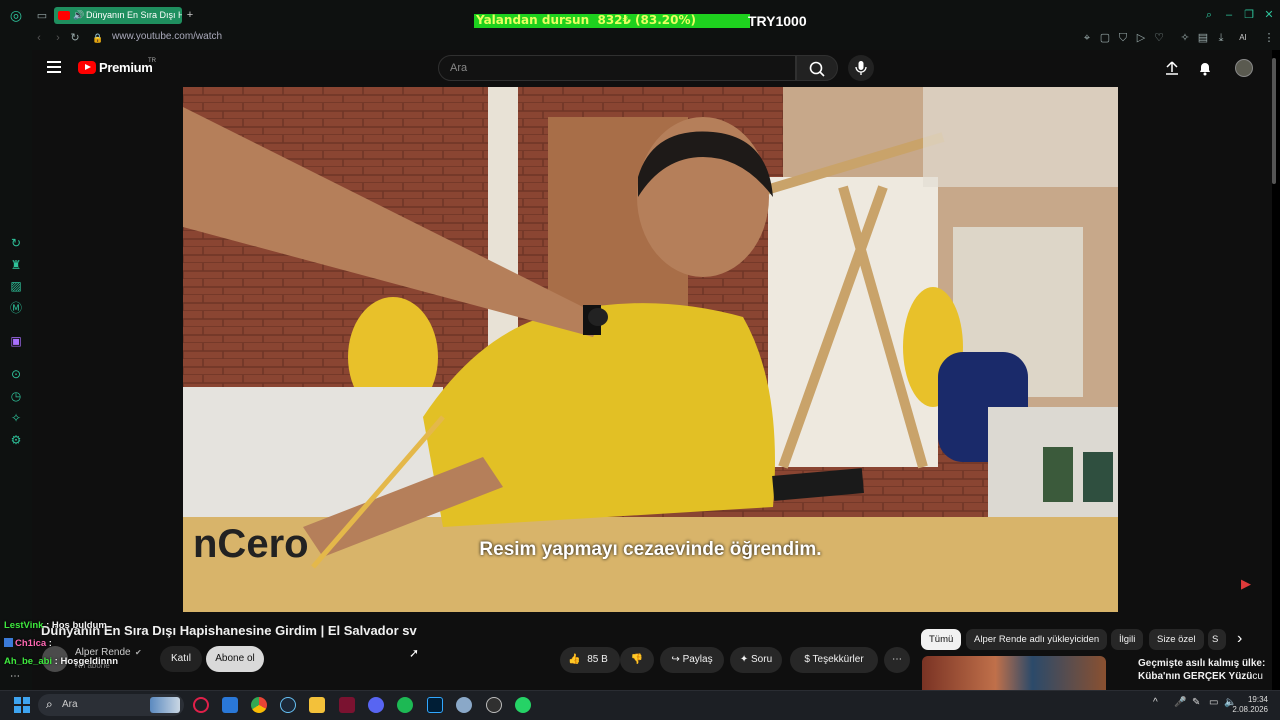 The height and width of the screenshot is (720, 1280). I want to click on thanks-button: $ Teşekkürler, so click(834, 660).